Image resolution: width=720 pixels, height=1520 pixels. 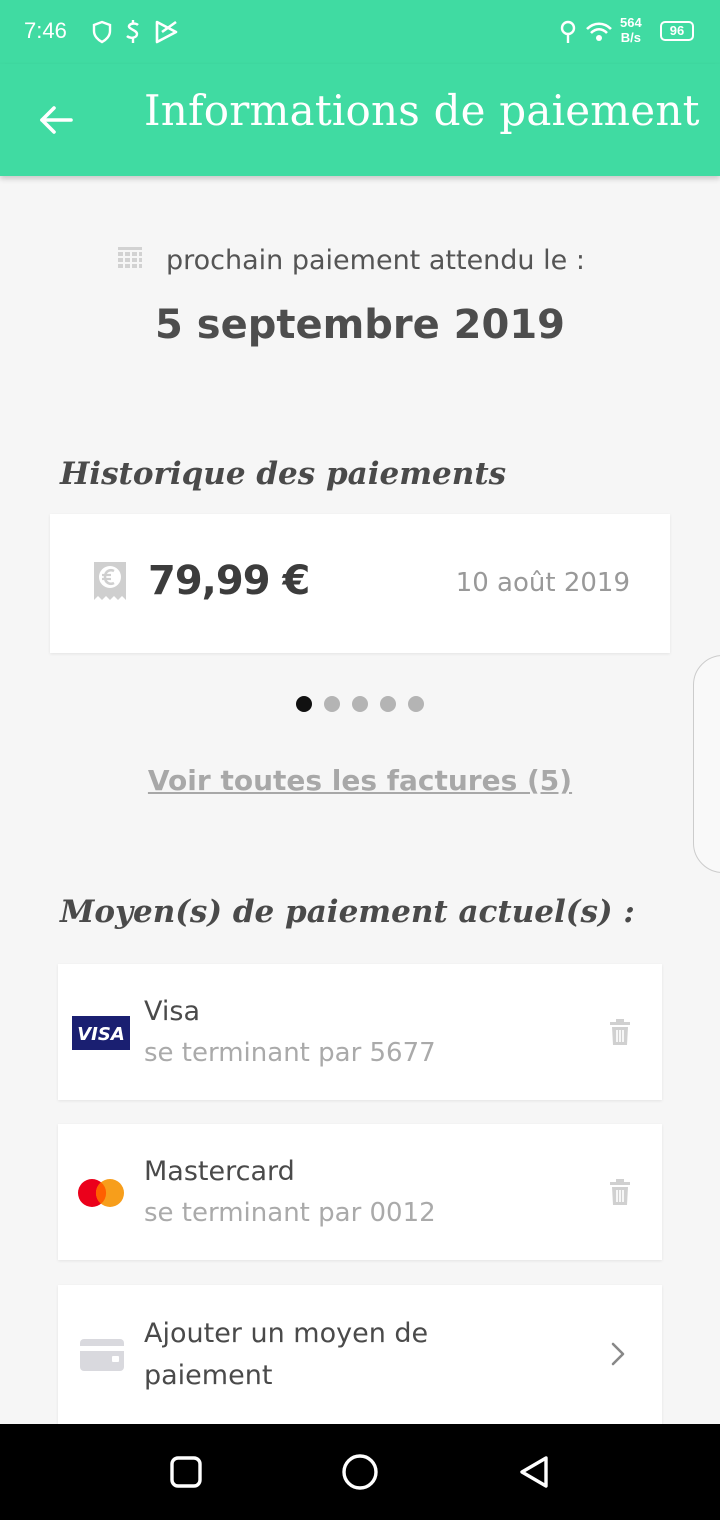 What do you see at coordinates (618, 1356) in the screenshot?
I see `chevron-right-icon` at bounding box center [618, 1356].